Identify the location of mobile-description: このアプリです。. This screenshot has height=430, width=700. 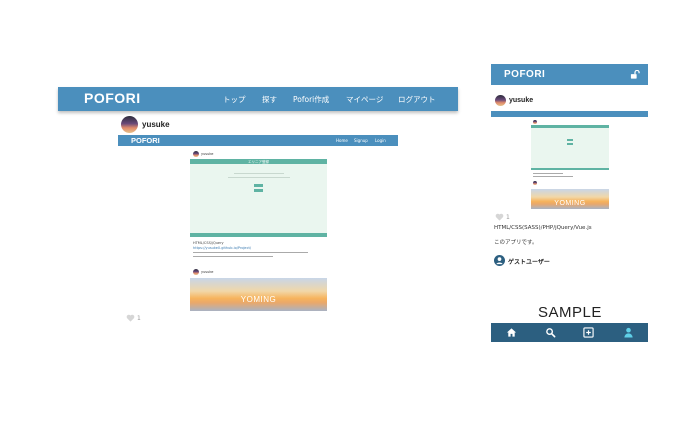
(516, 243).